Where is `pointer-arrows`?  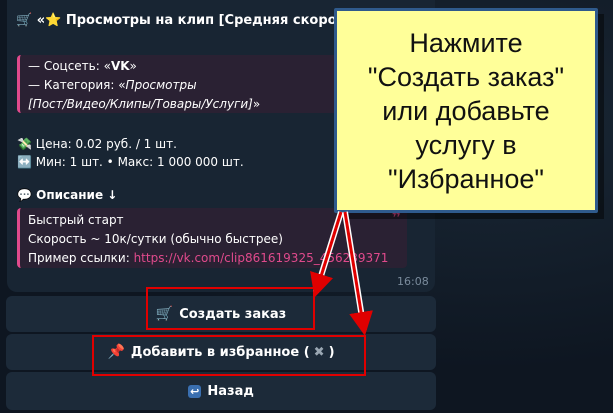
pointer-arrows is located at coordinates (341, 273).